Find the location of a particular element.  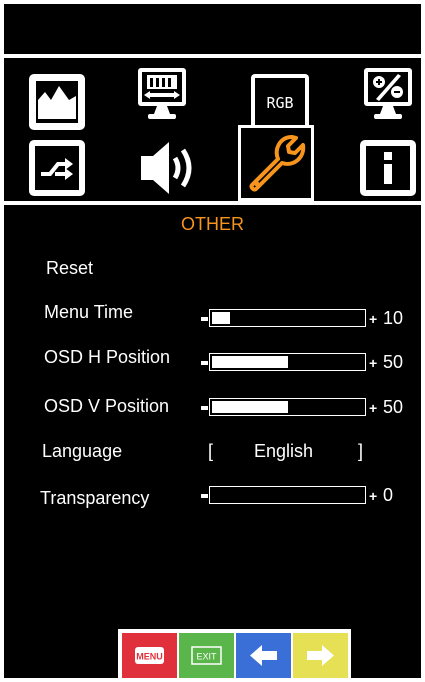

menu-button: MENU is located at coordinates (149, 655).